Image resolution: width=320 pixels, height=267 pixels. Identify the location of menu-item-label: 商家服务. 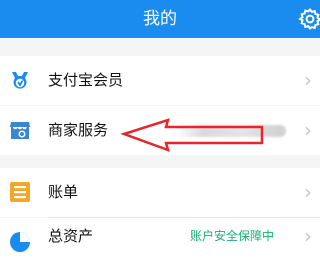
(78, 130).